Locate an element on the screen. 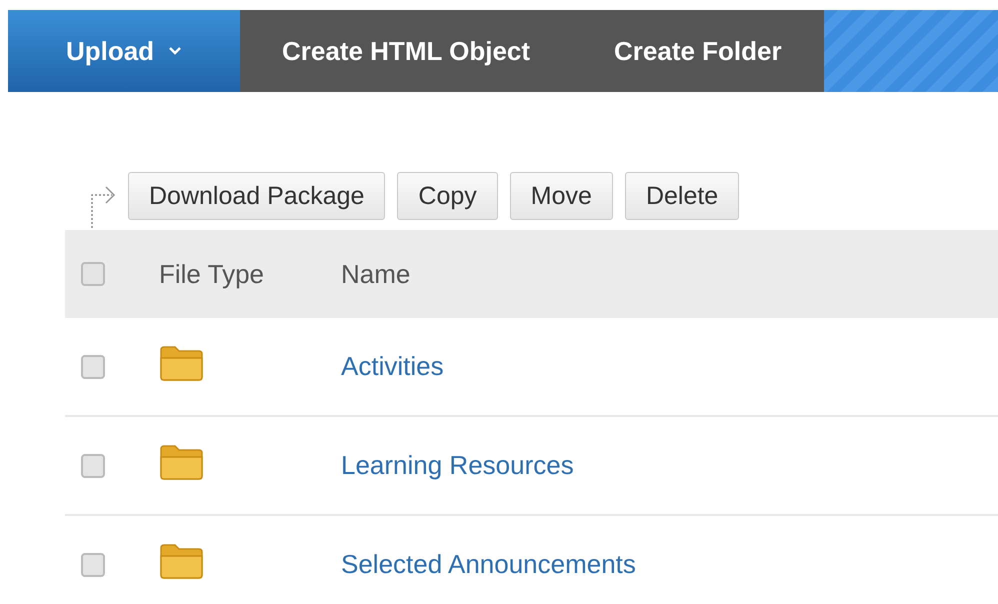 The image size is (998, 604). folder-link: Selected Announcements is located at coordinates (488, 564).